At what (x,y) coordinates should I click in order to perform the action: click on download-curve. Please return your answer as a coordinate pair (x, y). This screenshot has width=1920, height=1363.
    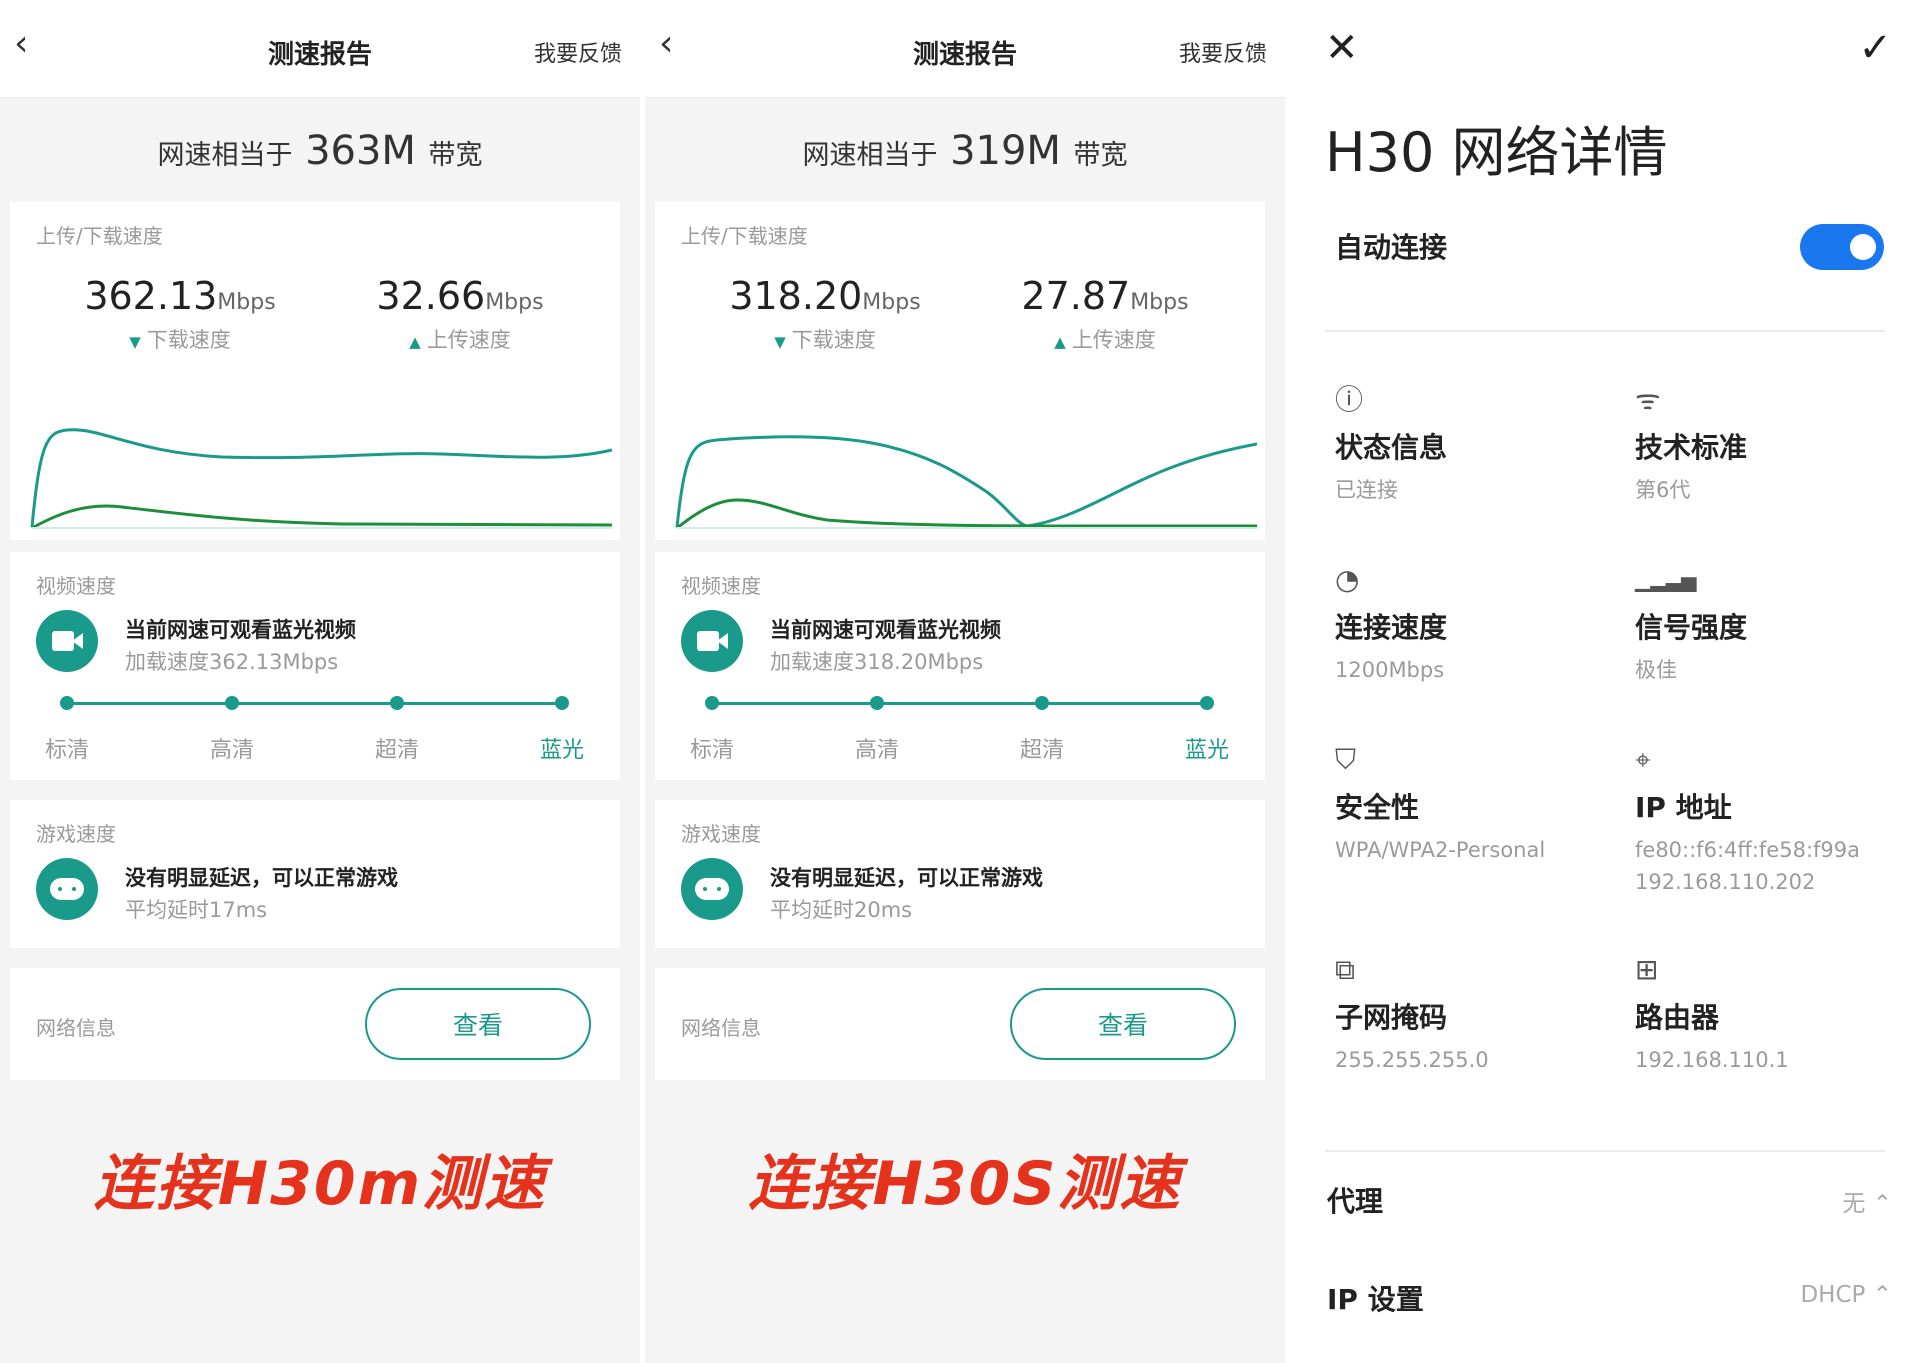
    Looking at the image, I should click on (966, 481).